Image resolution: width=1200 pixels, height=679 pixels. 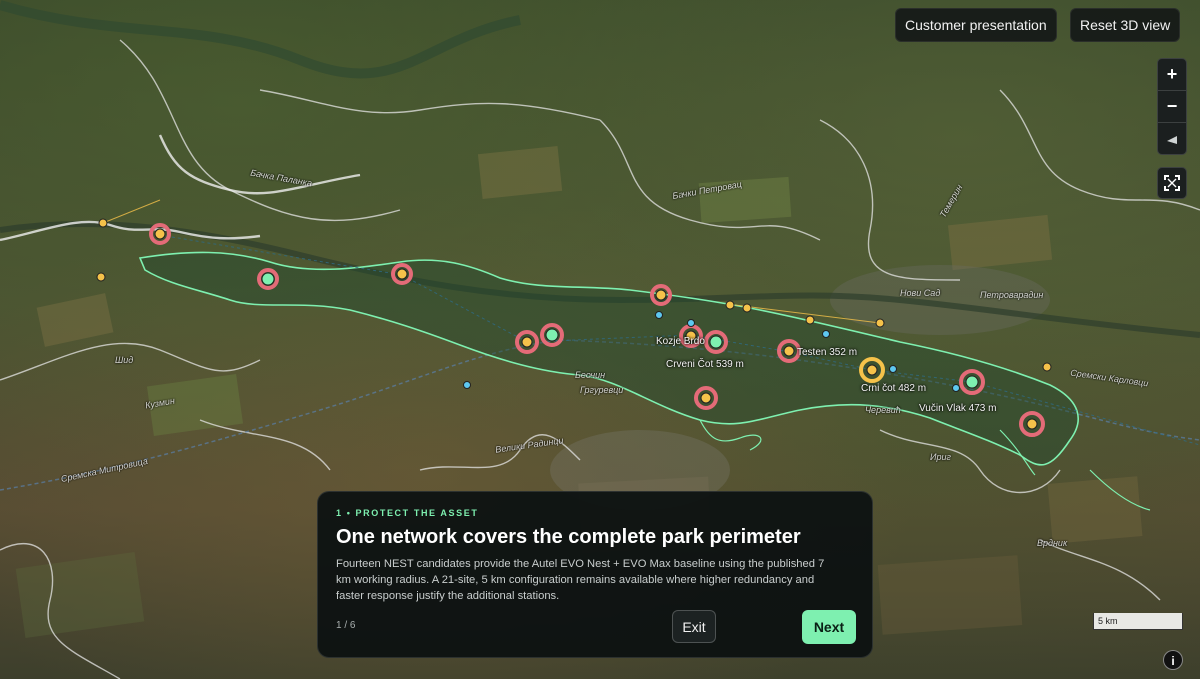 What do you see at coordinates (940, 457) in the screenshot?
I see `place-label: Ириг` at bounding box center [940, 457].